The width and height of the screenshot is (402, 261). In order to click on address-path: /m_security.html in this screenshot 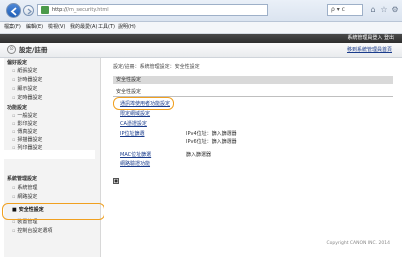, I will do `click(88, 10)`.